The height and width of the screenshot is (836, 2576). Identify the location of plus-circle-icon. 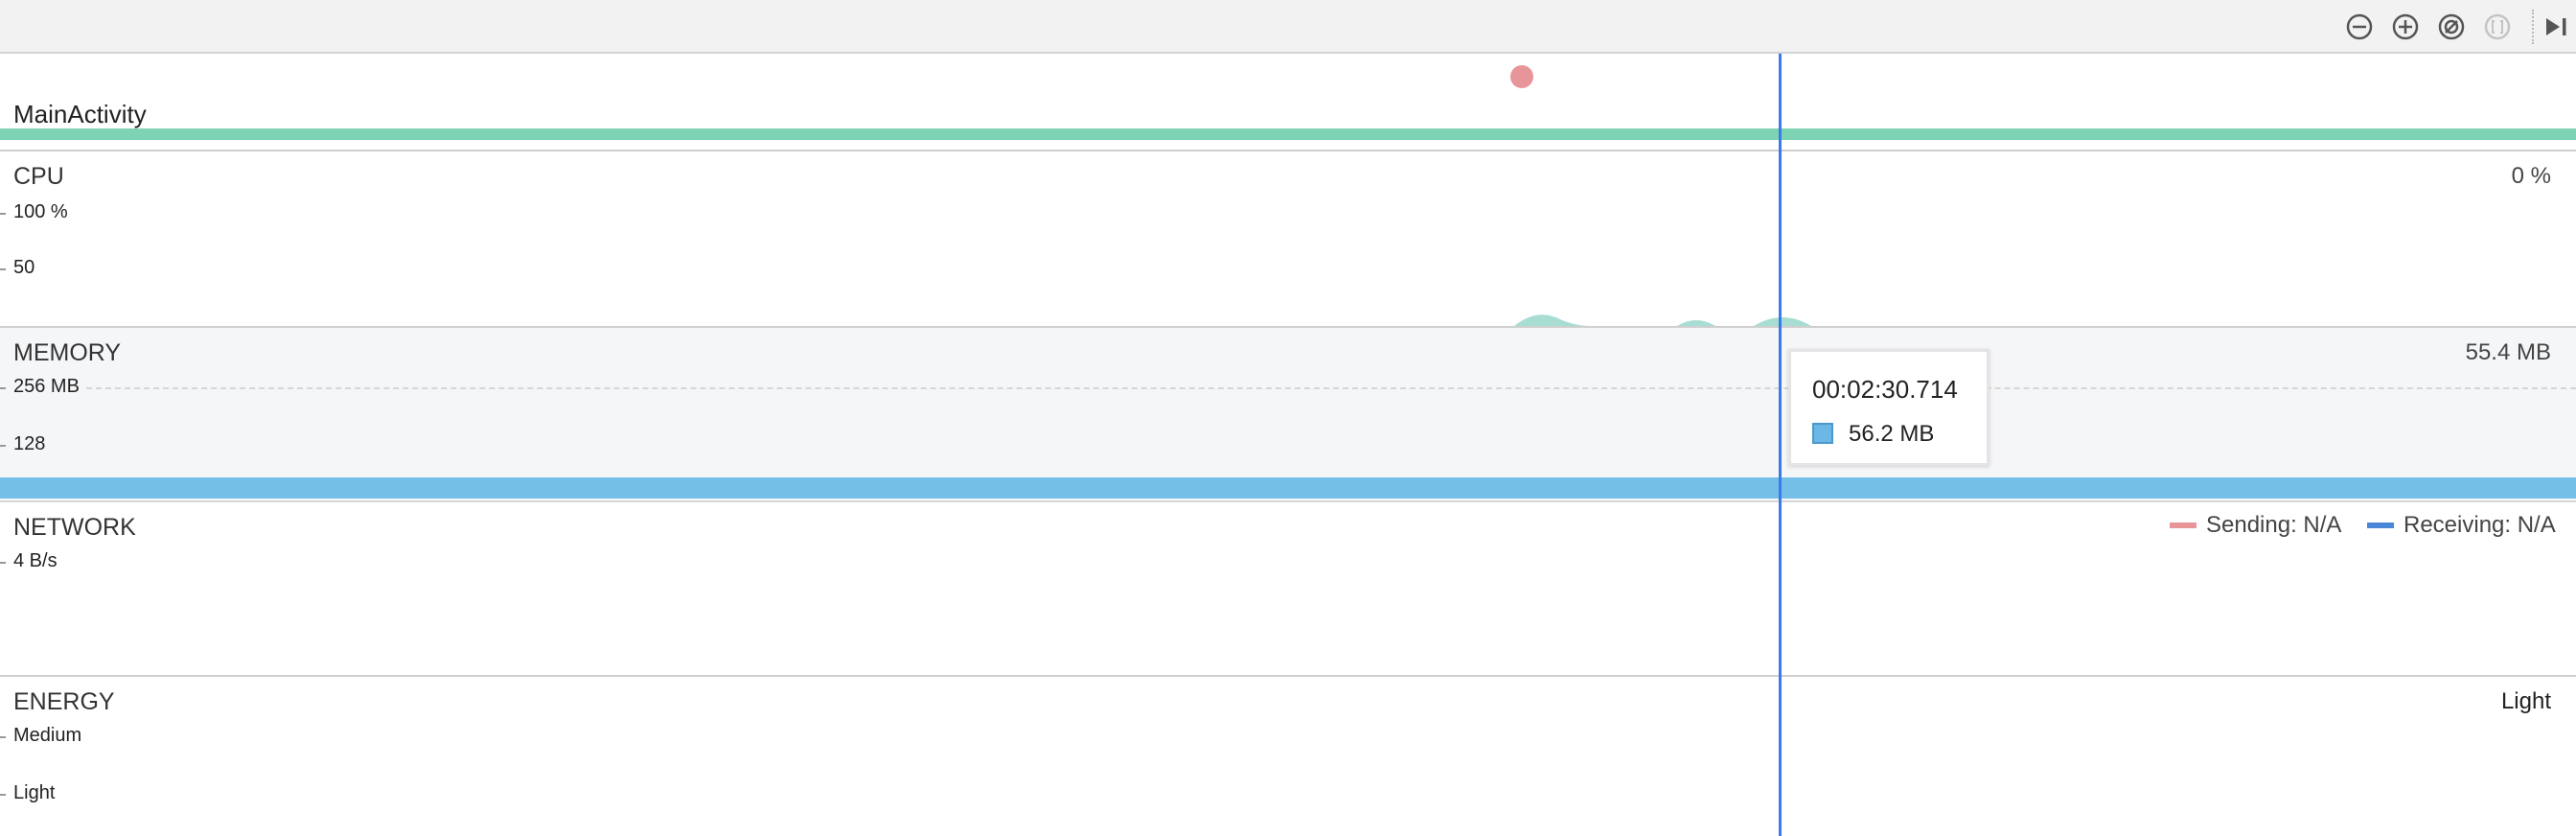
(2405, 26).